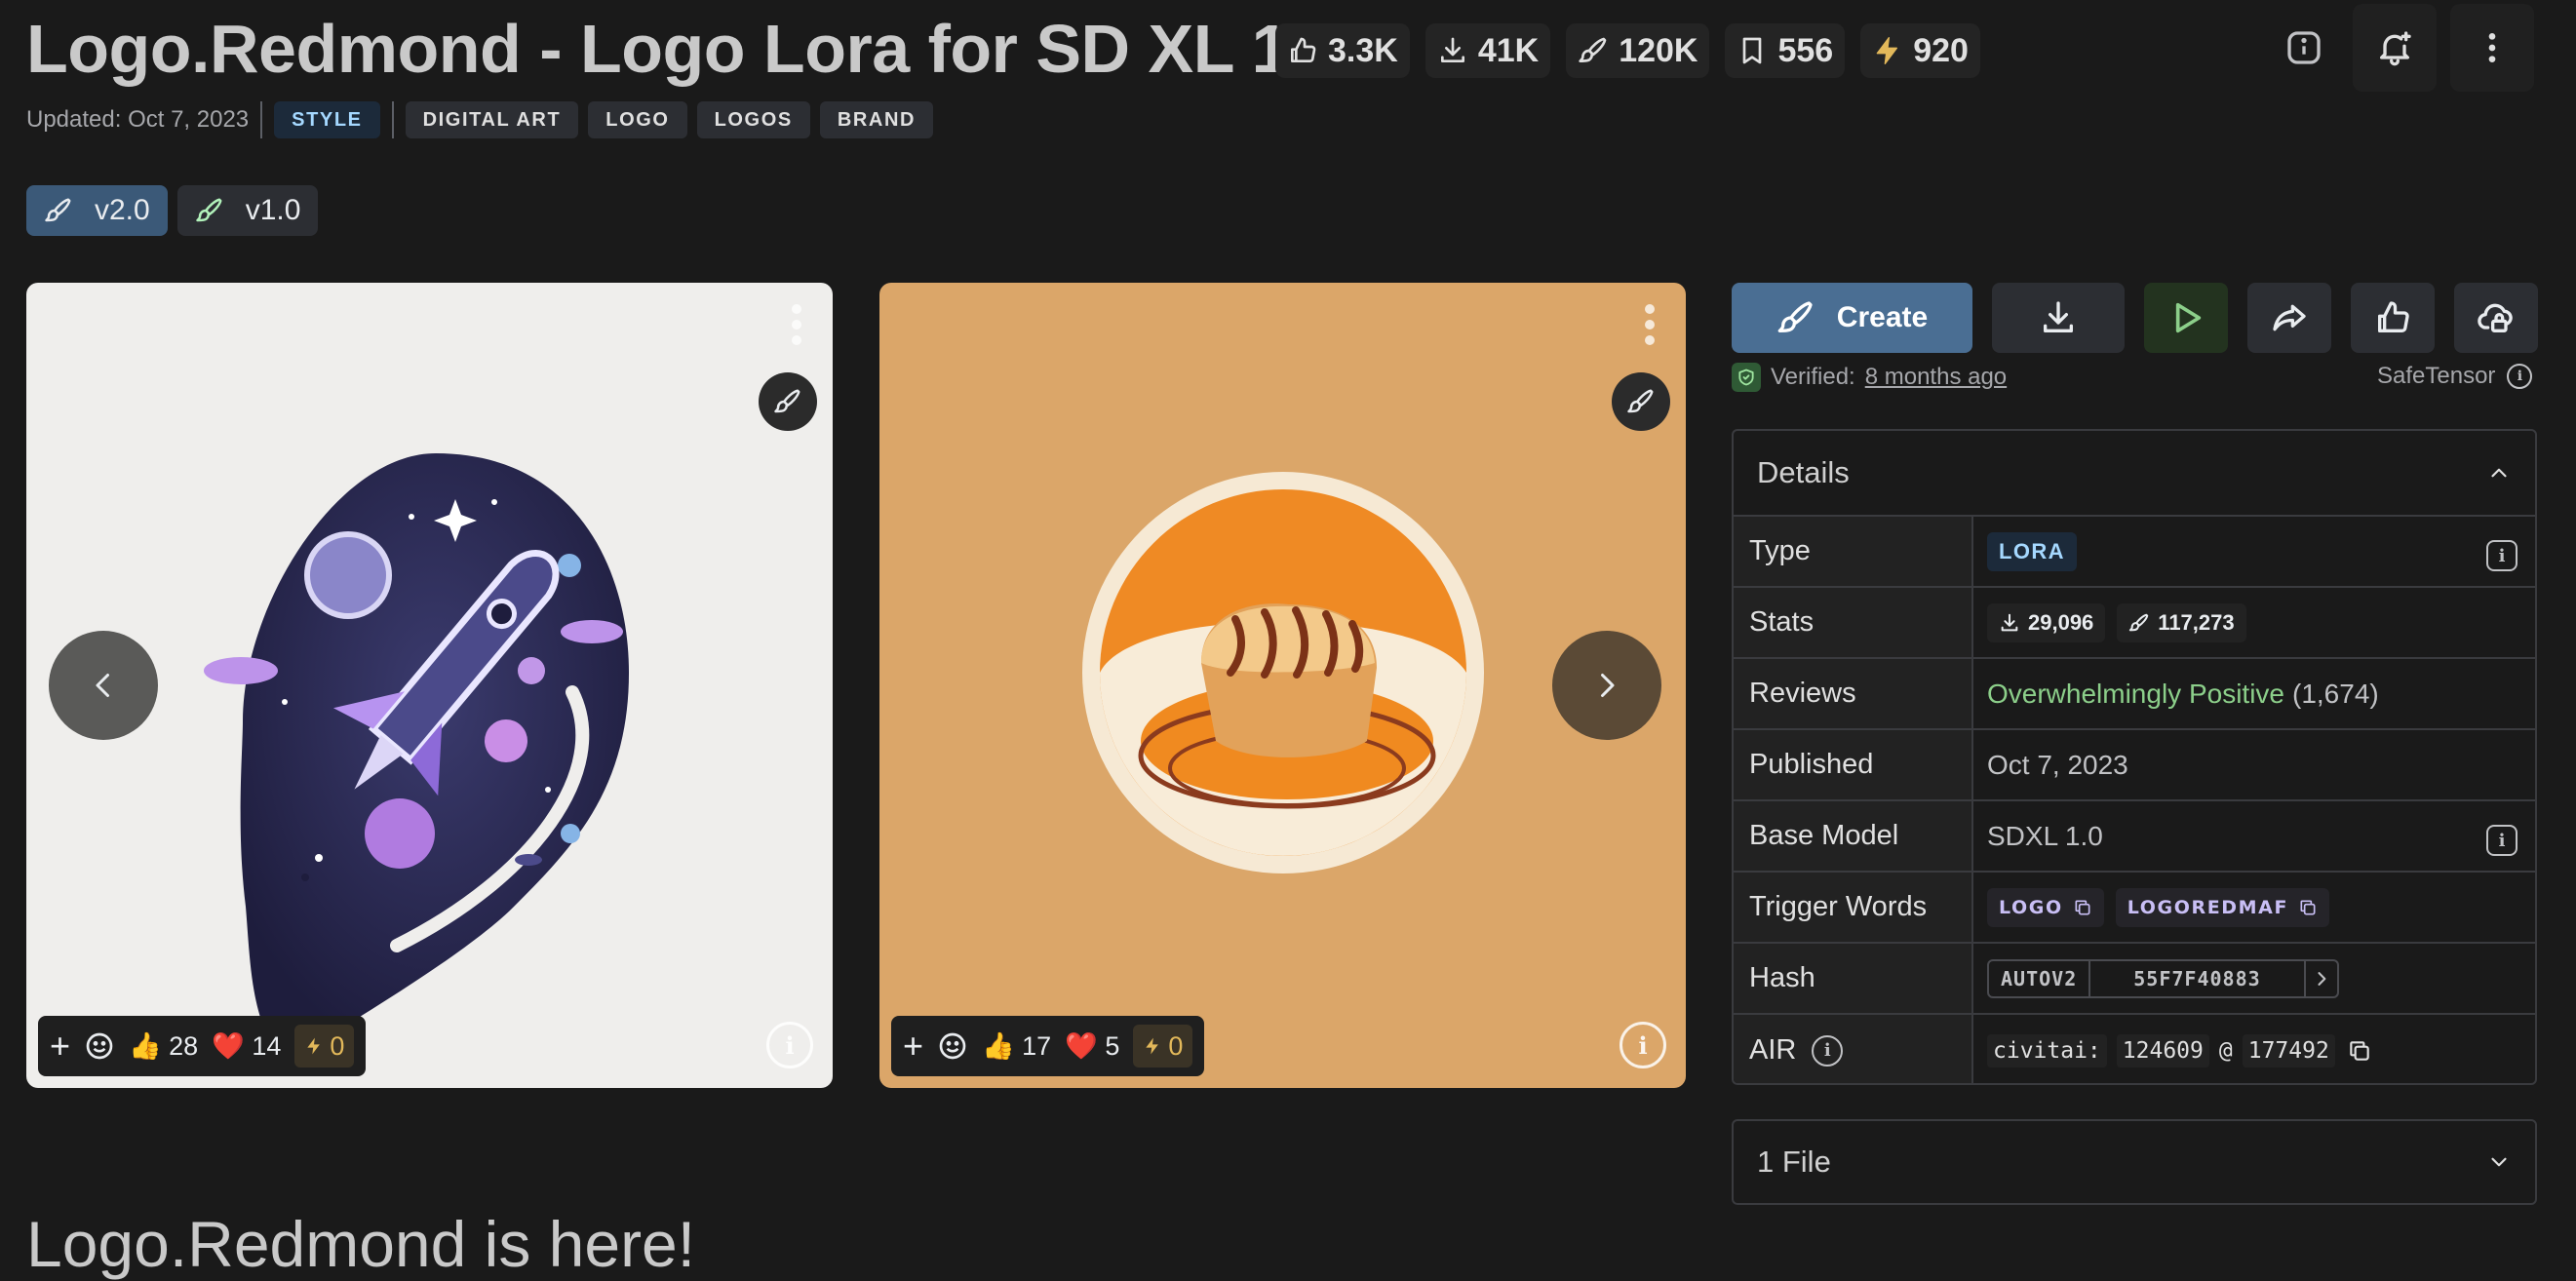  What do you see at coordinates (2208, 907) in the screenshot?
I see `trigger-word-text: LOGOREDMAF` at bounding box center [2208, 907].